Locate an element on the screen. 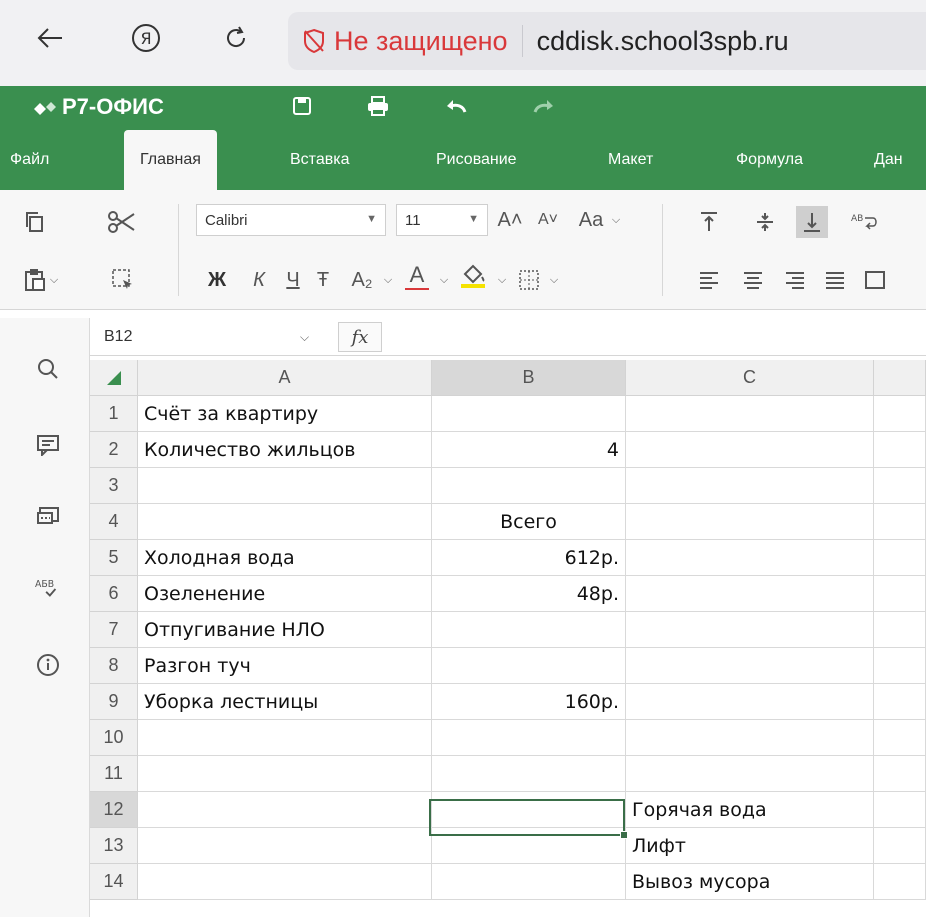  font-color-button: A is located at coordinates (417, 276).